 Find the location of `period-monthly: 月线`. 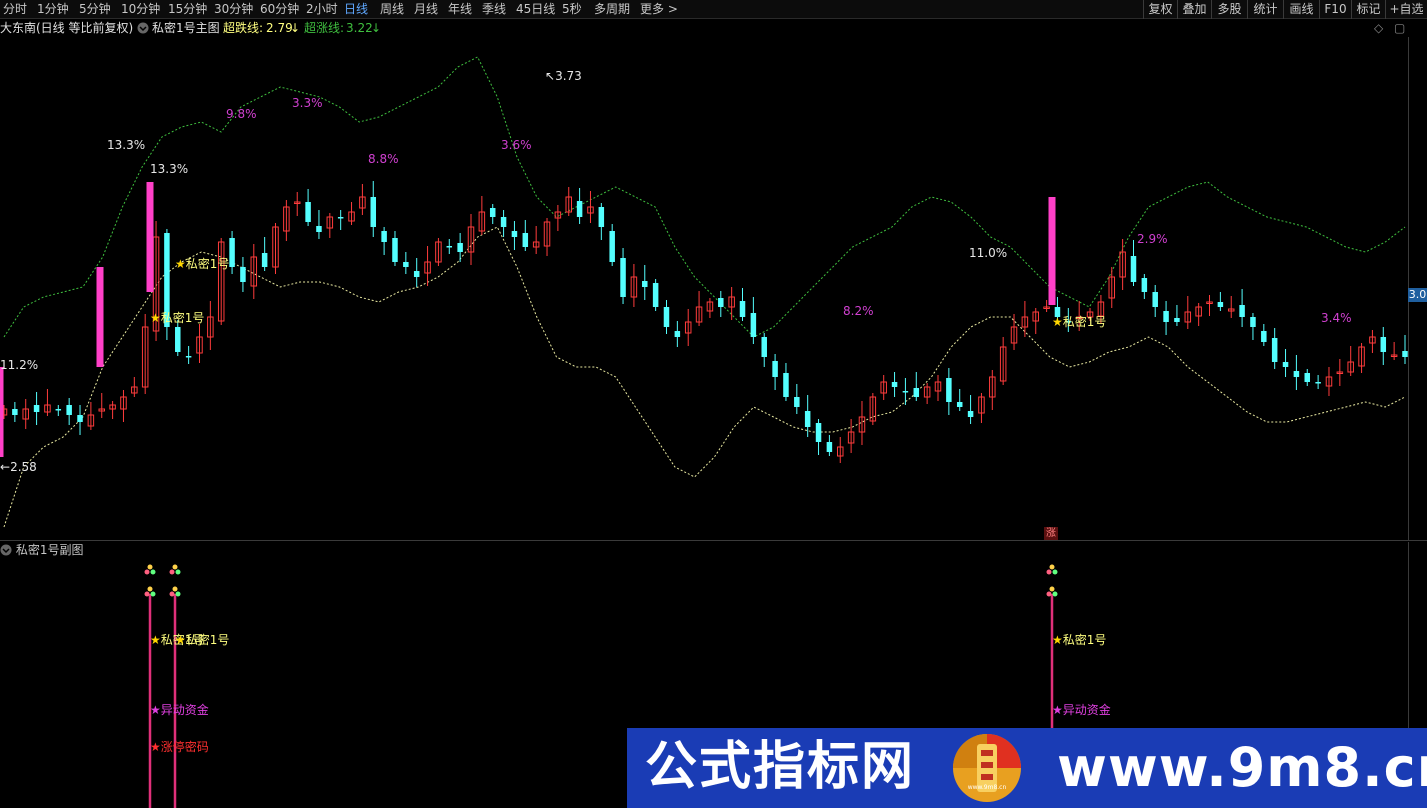

period-monthly: 月线 is located at coordinates (426, 9).